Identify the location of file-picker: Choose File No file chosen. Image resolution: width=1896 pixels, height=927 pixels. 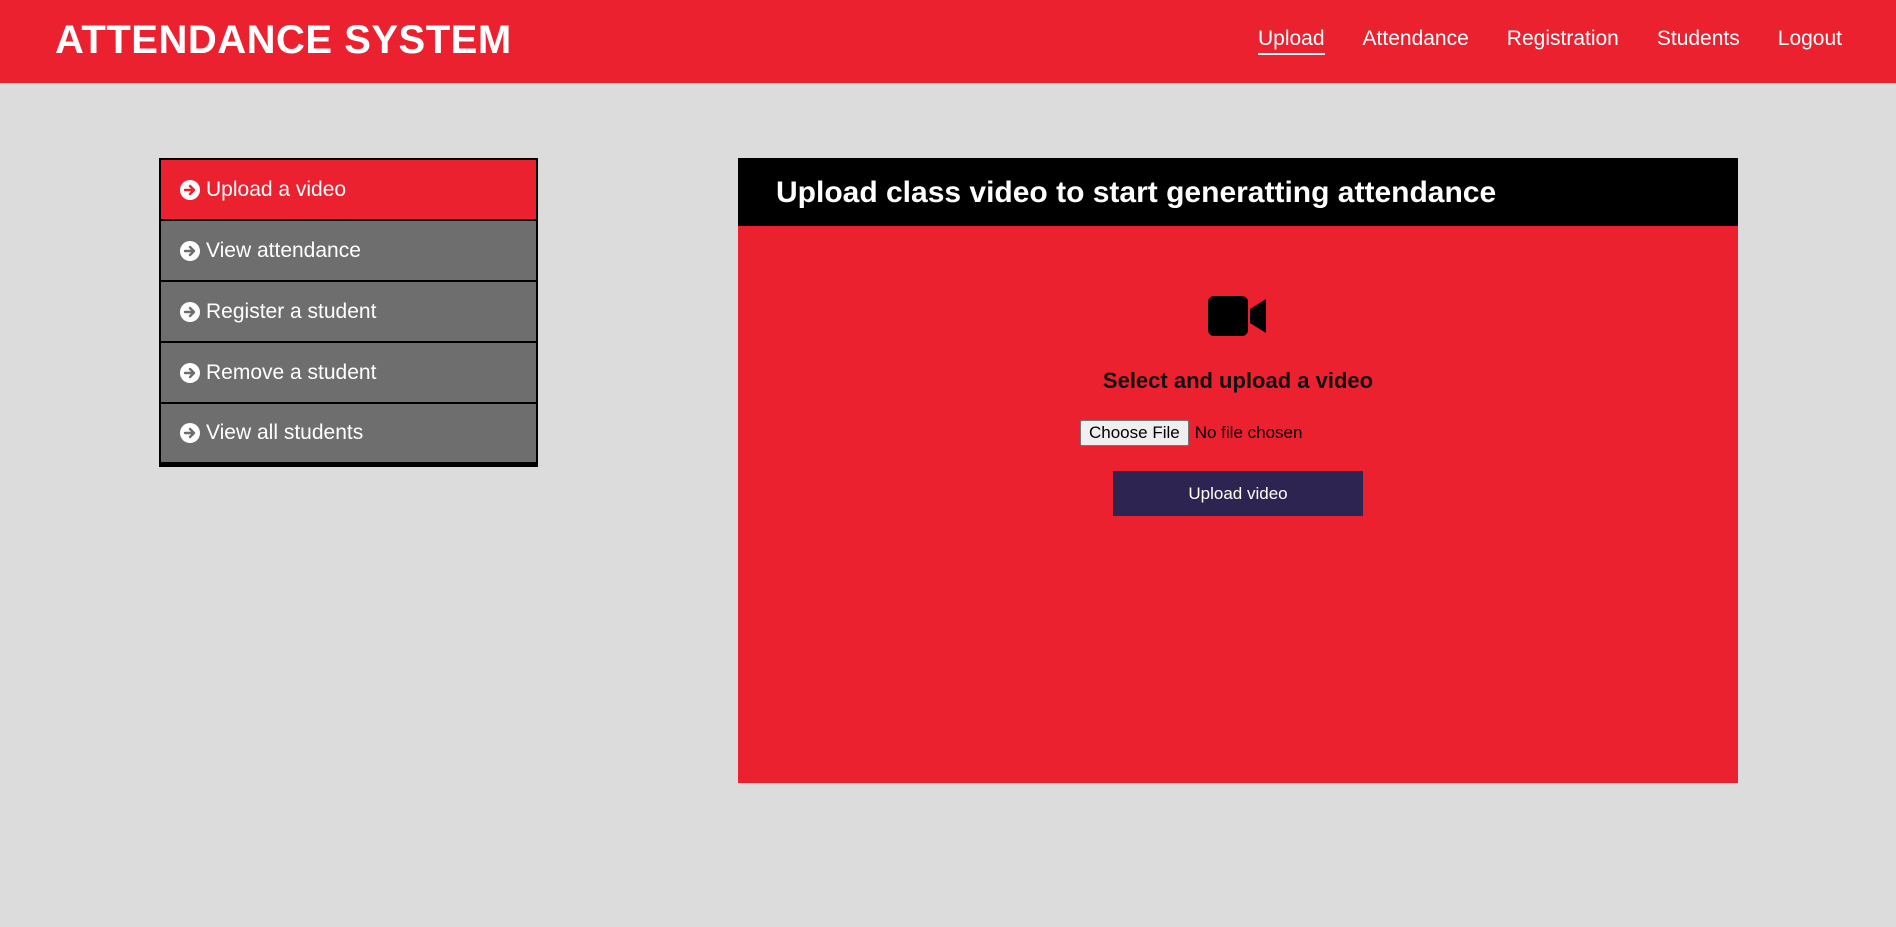
(1191, 433).